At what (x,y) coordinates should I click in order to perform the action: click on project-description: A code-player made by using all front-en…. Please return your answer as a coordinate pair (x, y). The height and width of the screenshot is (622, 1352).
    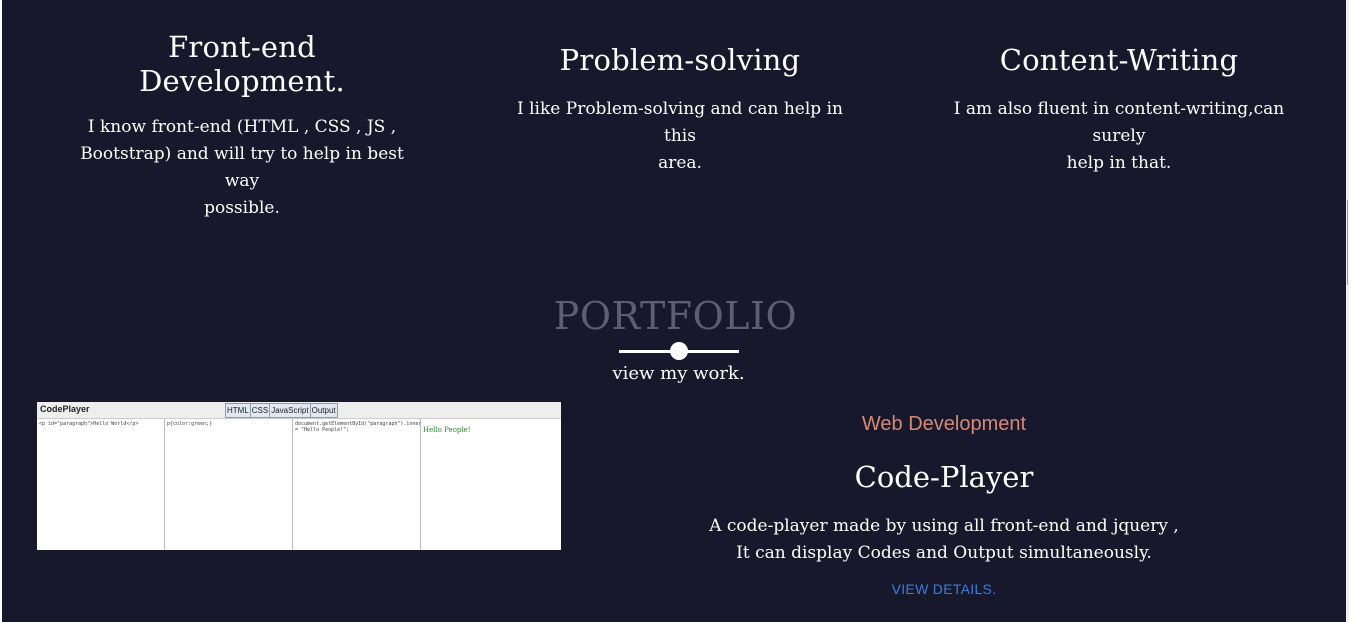
    Looking at the image, I should click on (944, 540).